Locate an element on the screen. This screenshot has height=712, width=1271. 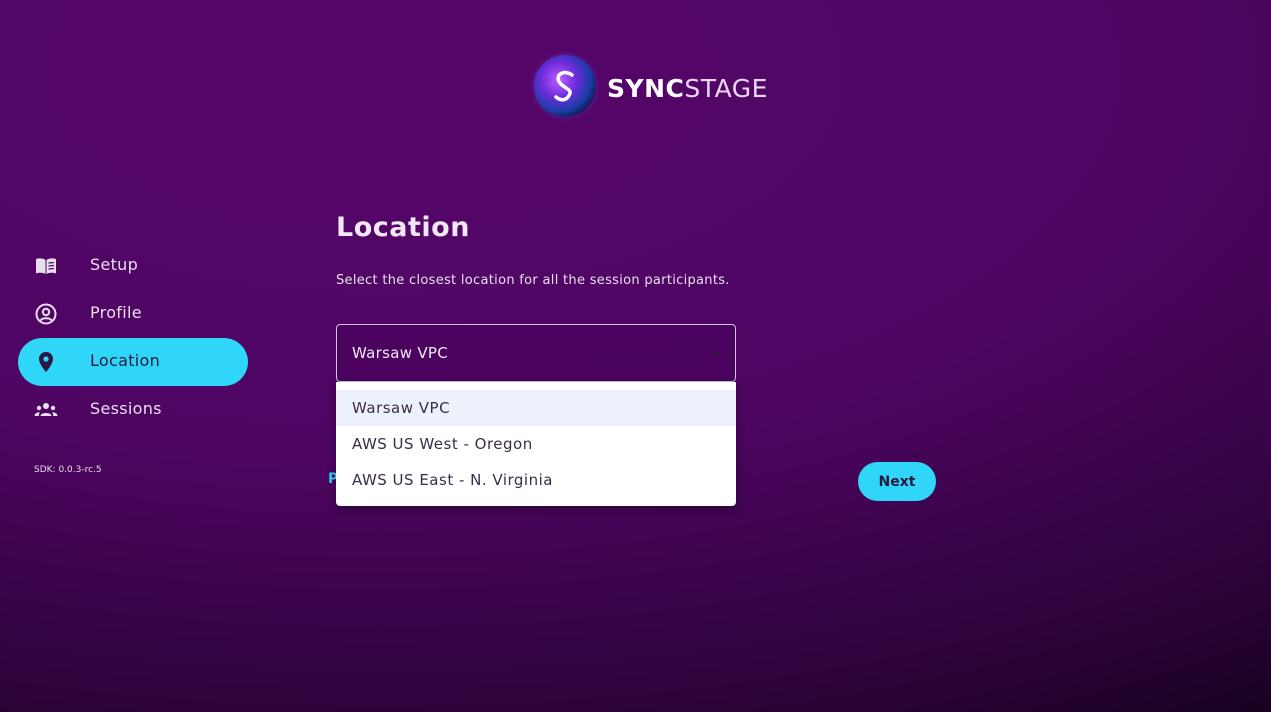
sidebar-item-label: Sessions is located at coordinates (126, 408).